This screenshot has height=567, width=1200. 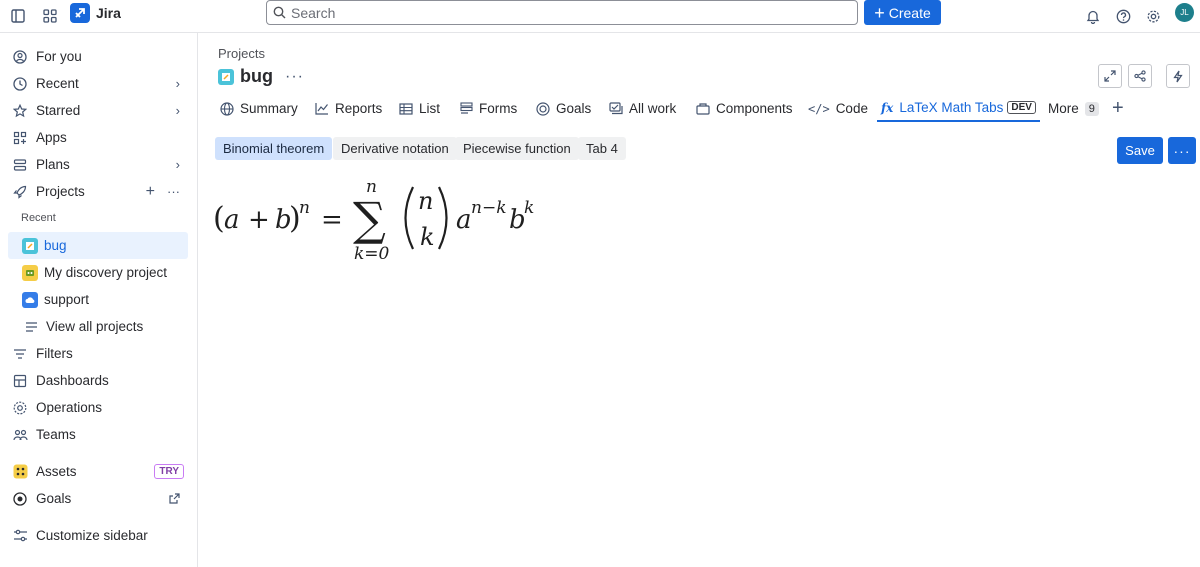 I want to click on help-icon, so click(x=1123, y=16).